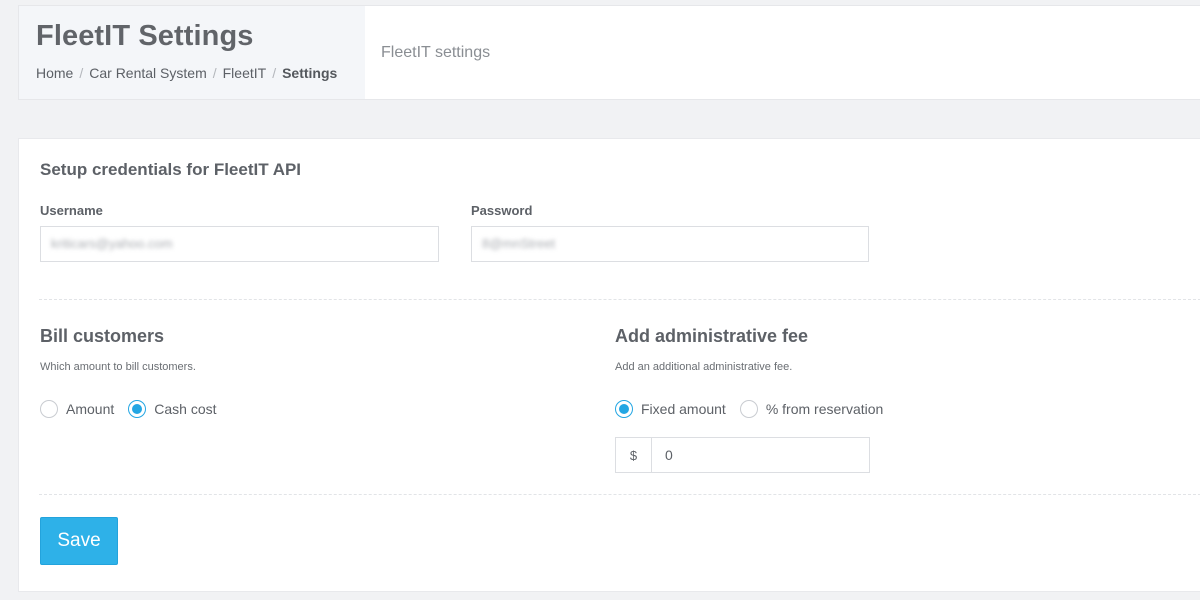  I want to click on credentials-title: Setup credentials for FleetIT API, so click(171, 169).